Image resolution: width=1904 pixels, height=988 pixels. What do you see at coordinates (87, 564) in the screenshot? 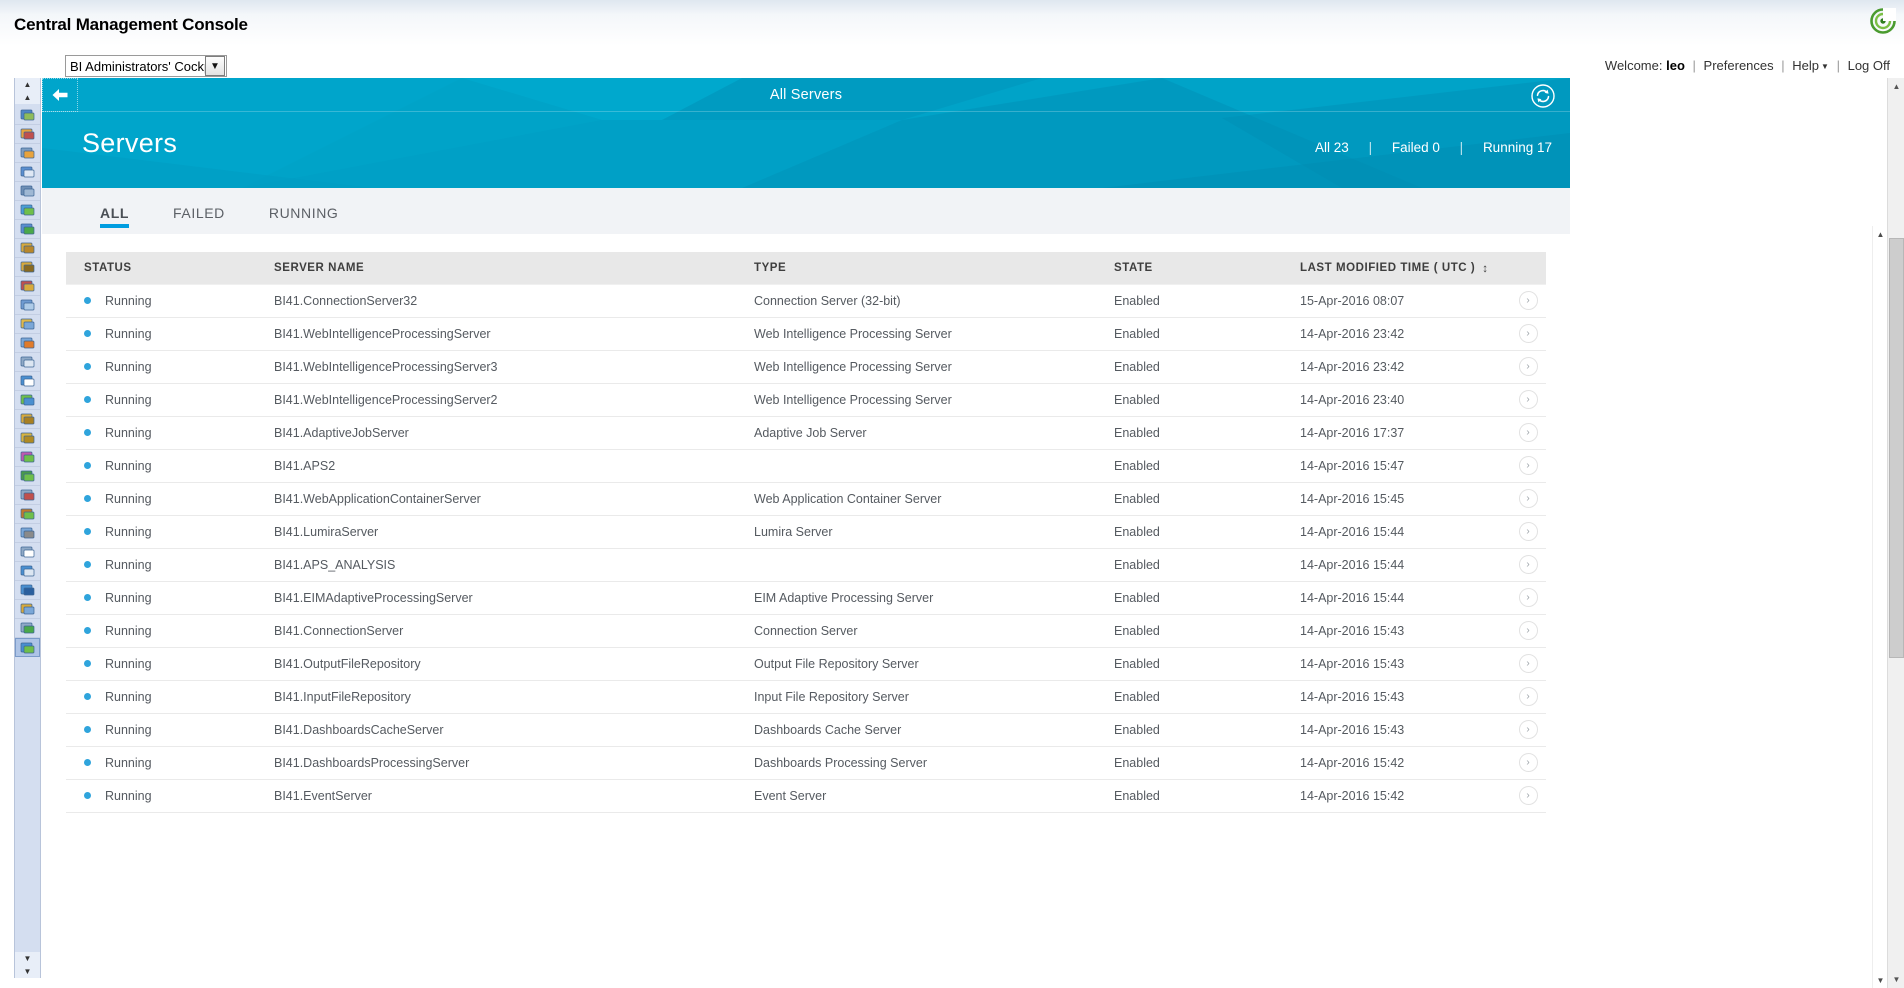
I see `status-dot-icon` at bounding box center [87, 564].